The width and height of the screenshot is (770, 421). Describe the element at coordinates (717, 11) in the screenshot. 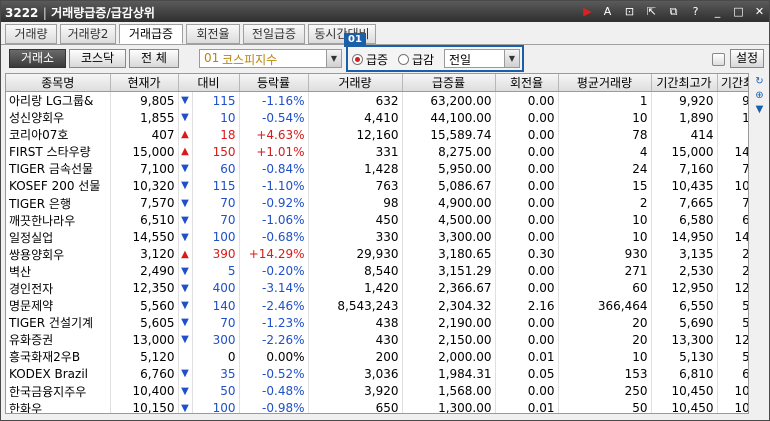

I see `minimize-icon: _` at that location.